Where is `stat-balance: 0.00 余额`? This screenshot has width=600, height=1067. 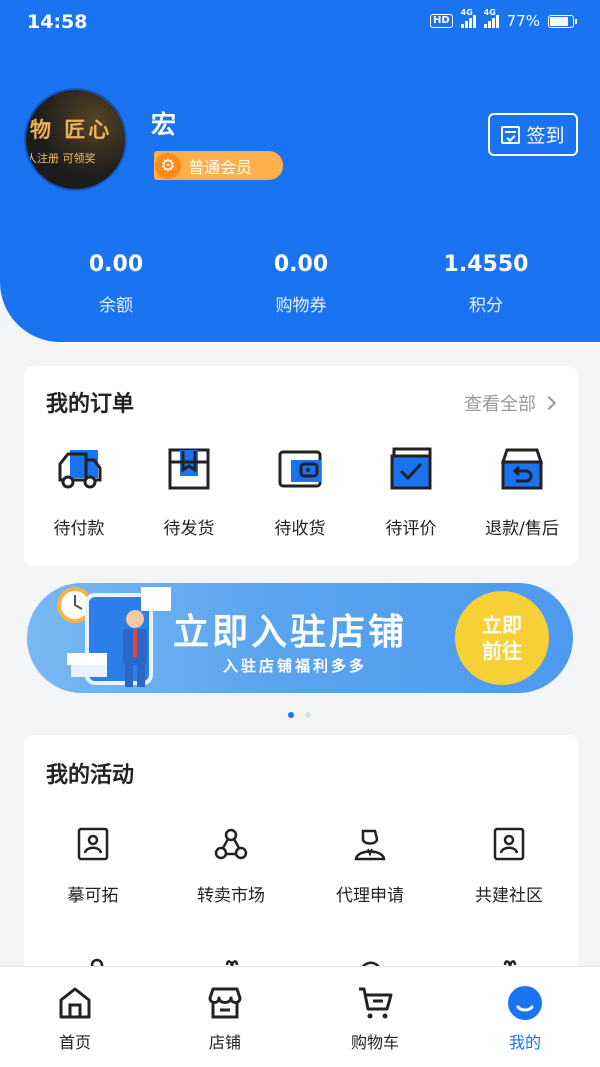
stat-balance: 0.00 余额 is located at coordinates (116, 284).